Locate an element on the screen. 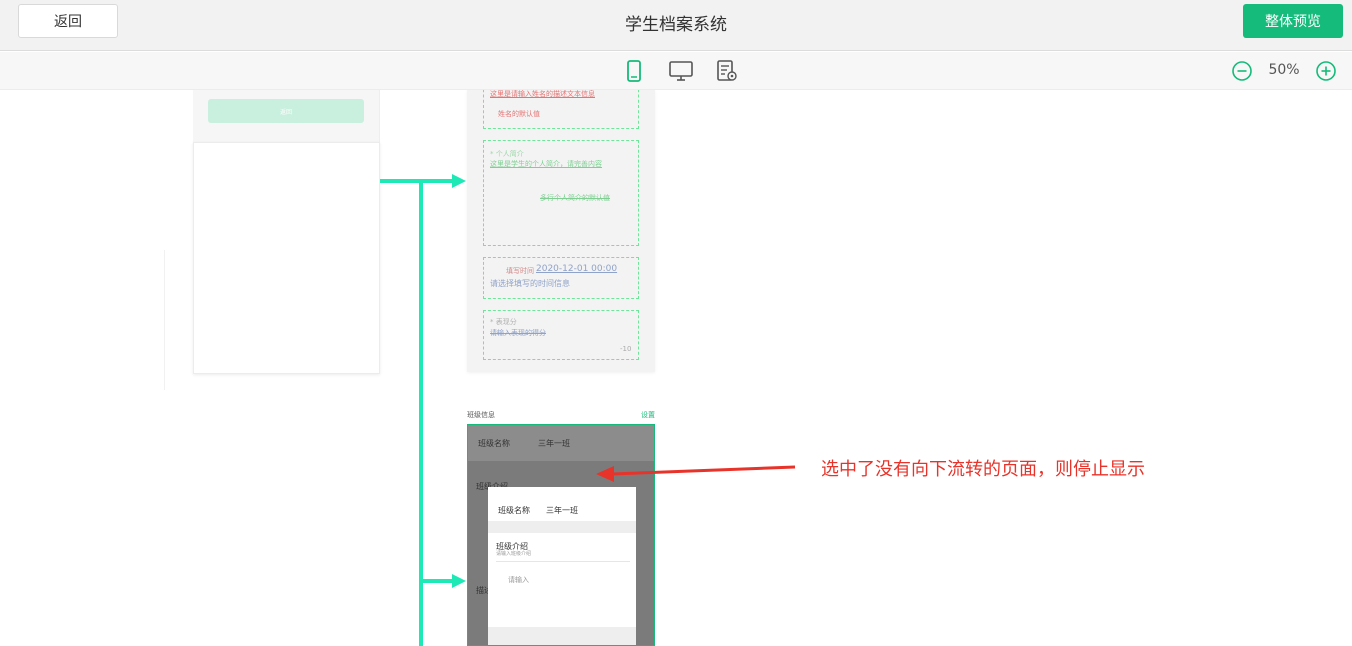 The image size is (1352, 646). zoom-level: 50% is located at coordinates (1284, 70).